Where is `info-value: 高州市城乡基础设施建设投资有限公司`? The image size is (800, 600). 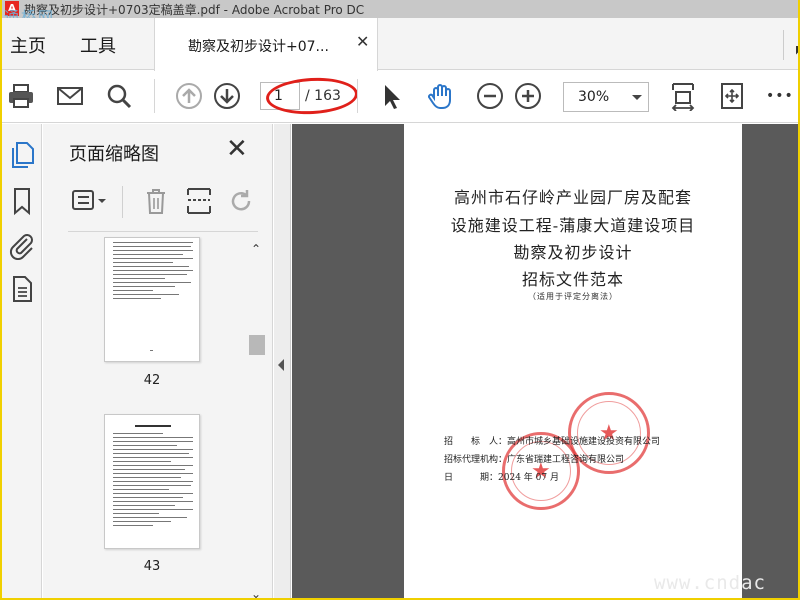 info-value: 高州市城乡基础设施建设投资有限公司 is located at coordinates (584, 442).